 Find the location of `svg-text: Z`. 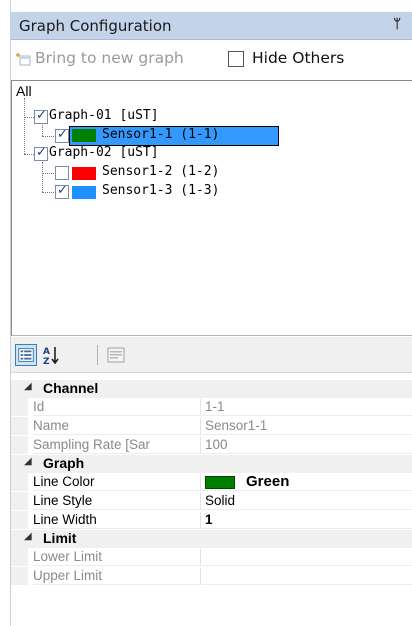

svg-text: Z is located at coordinates (46, 361).